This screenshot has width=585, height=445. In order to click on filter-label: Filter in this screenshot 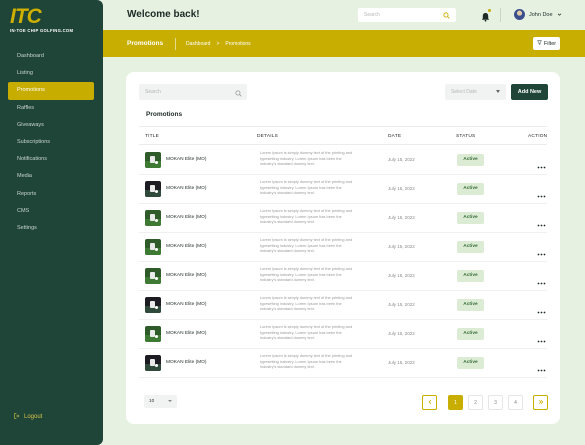, I will do `click(550, 43)`.